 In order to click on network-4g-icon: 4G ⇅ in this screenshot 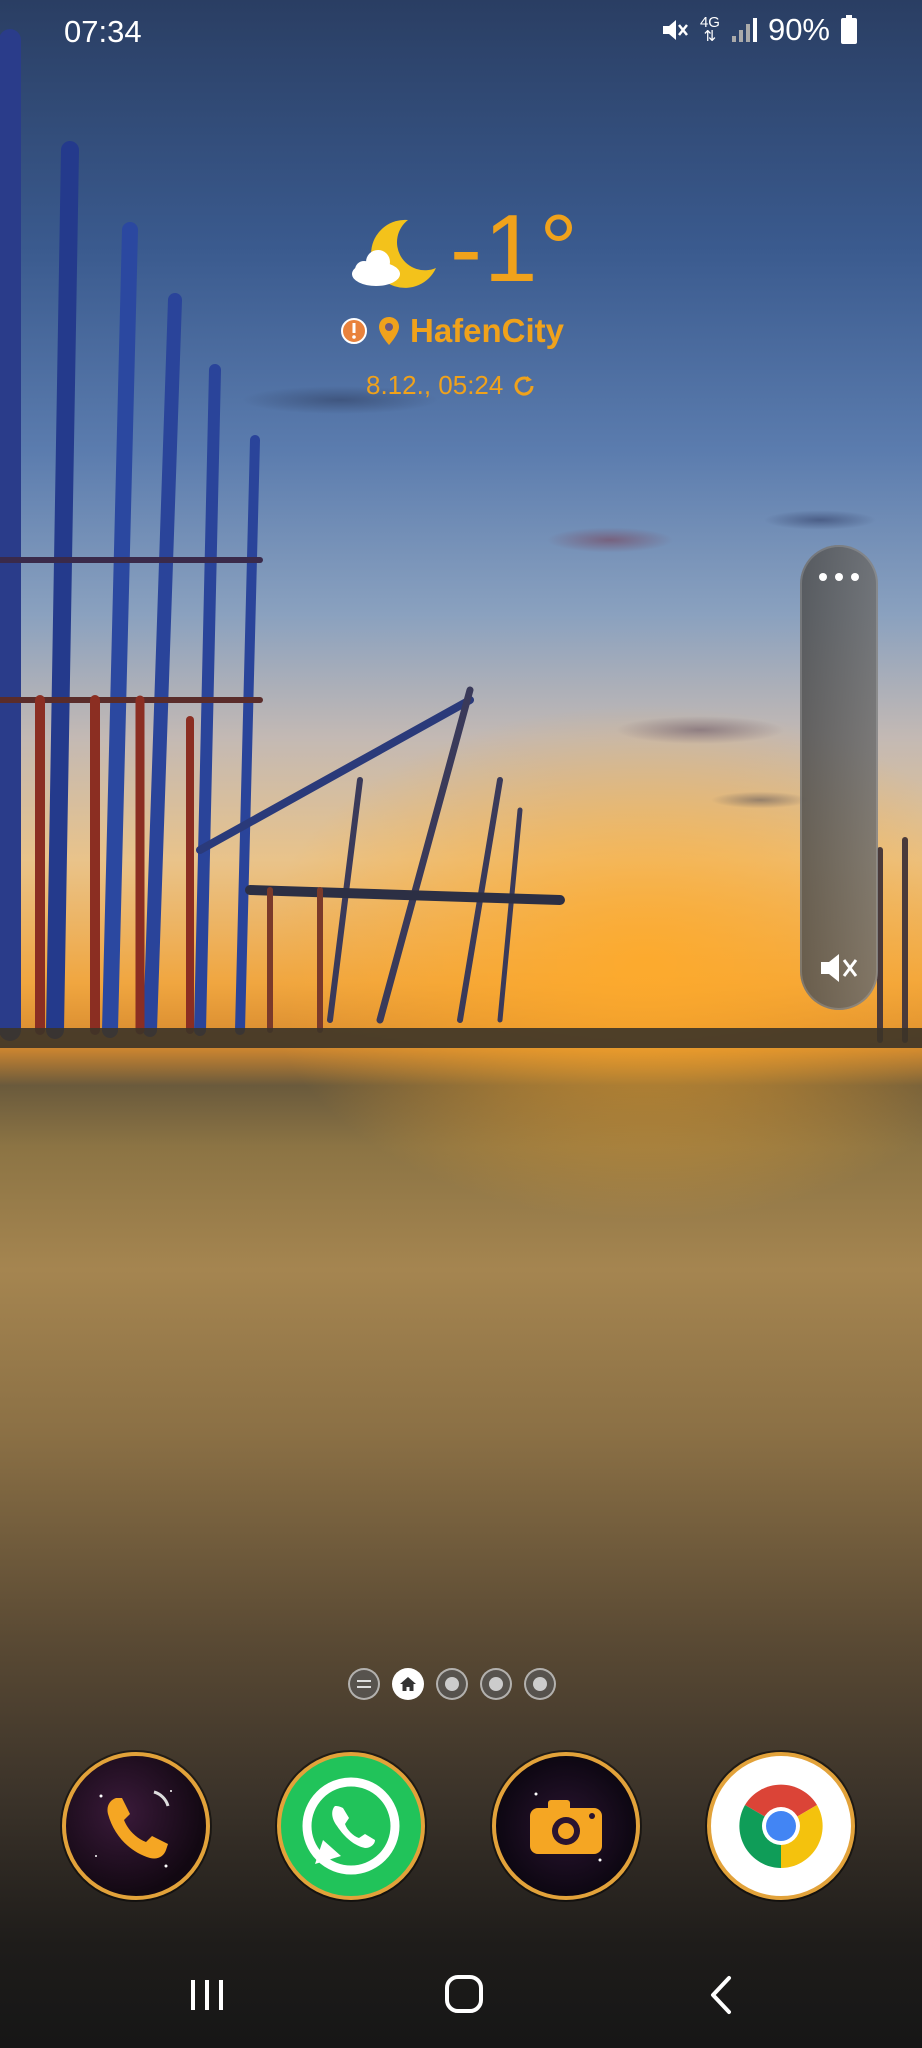, I will do `click(709, 29)`.